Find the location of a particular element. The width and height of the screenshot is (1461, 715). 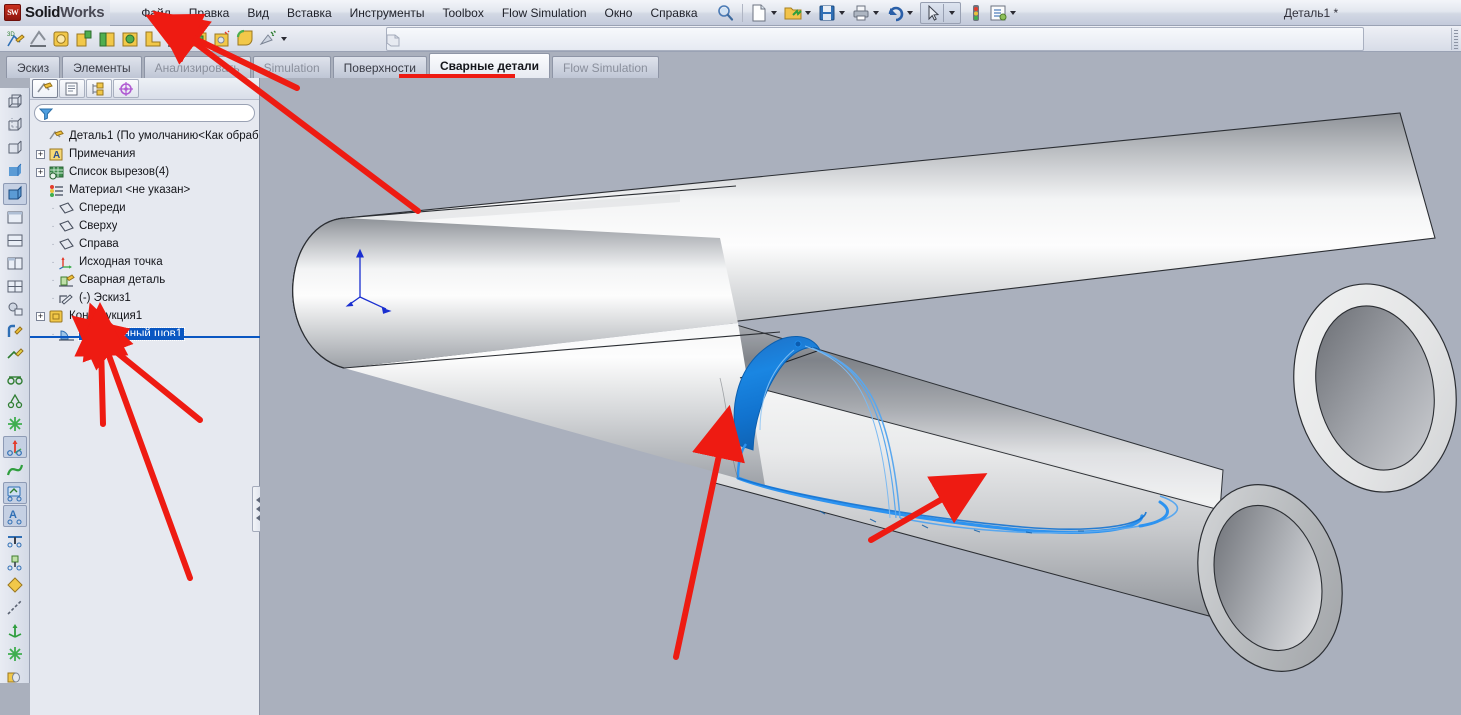

mass-properties-icon is located at coordinates (15, 378).